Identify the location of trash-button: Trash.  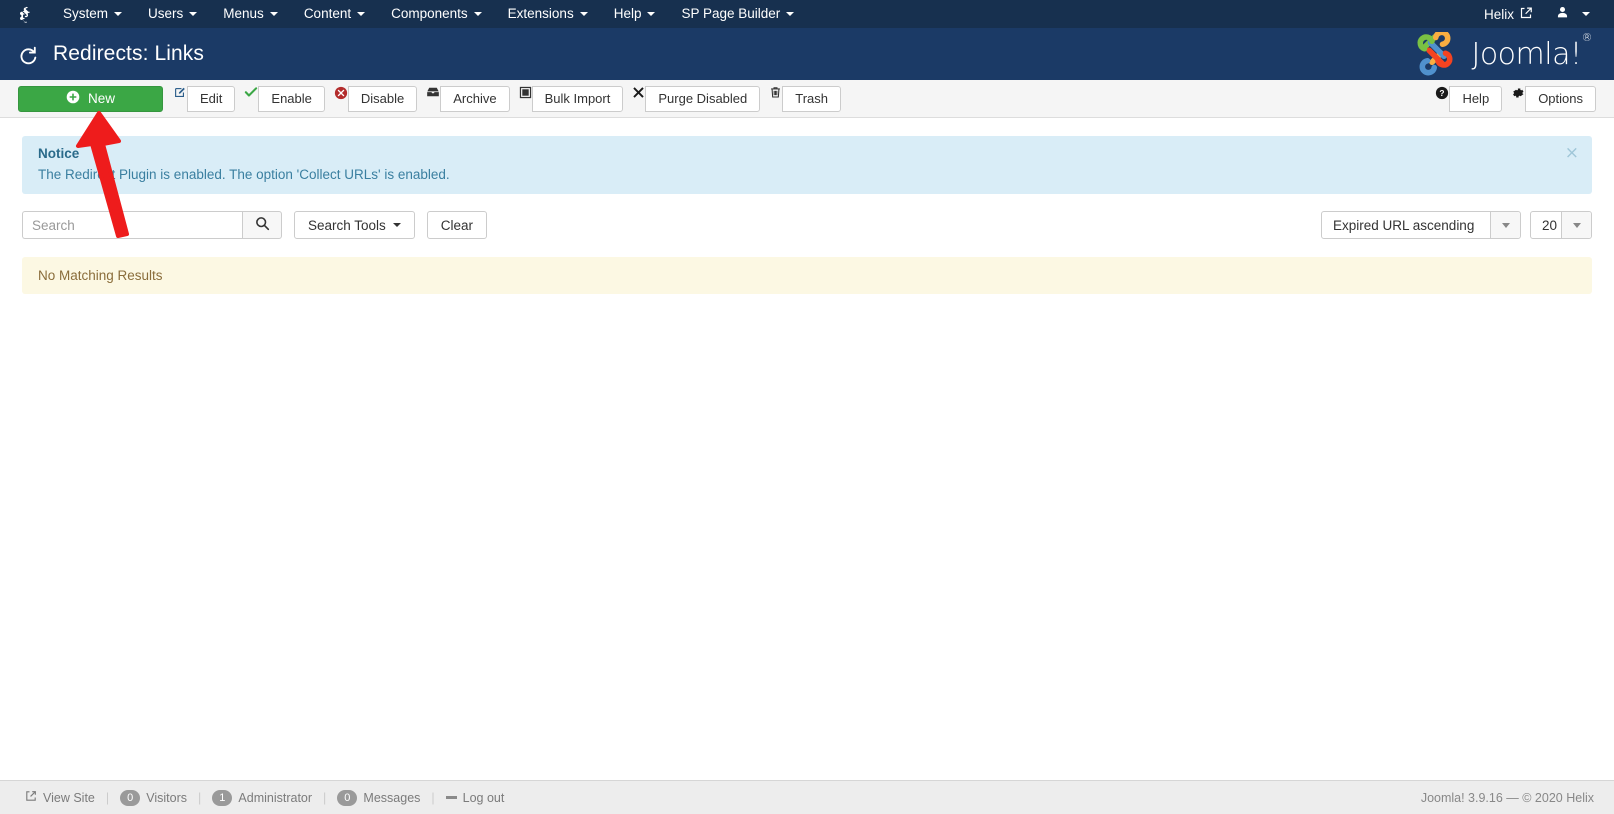
(805, 98).